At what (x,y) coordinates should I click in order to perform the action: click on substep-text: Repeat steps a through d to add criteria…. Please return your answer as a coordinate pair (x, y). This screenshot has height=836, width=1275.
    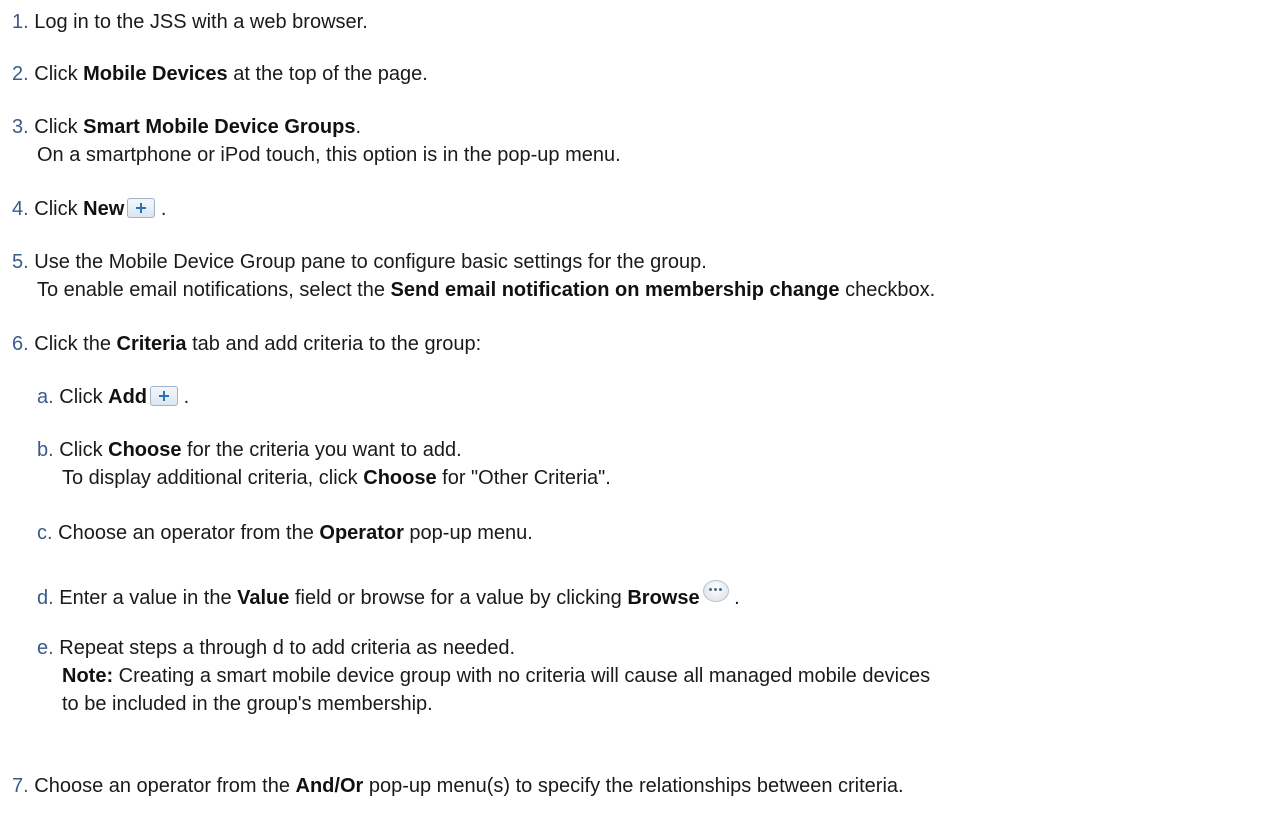
    Looking at the image, I should click on (287, 648).